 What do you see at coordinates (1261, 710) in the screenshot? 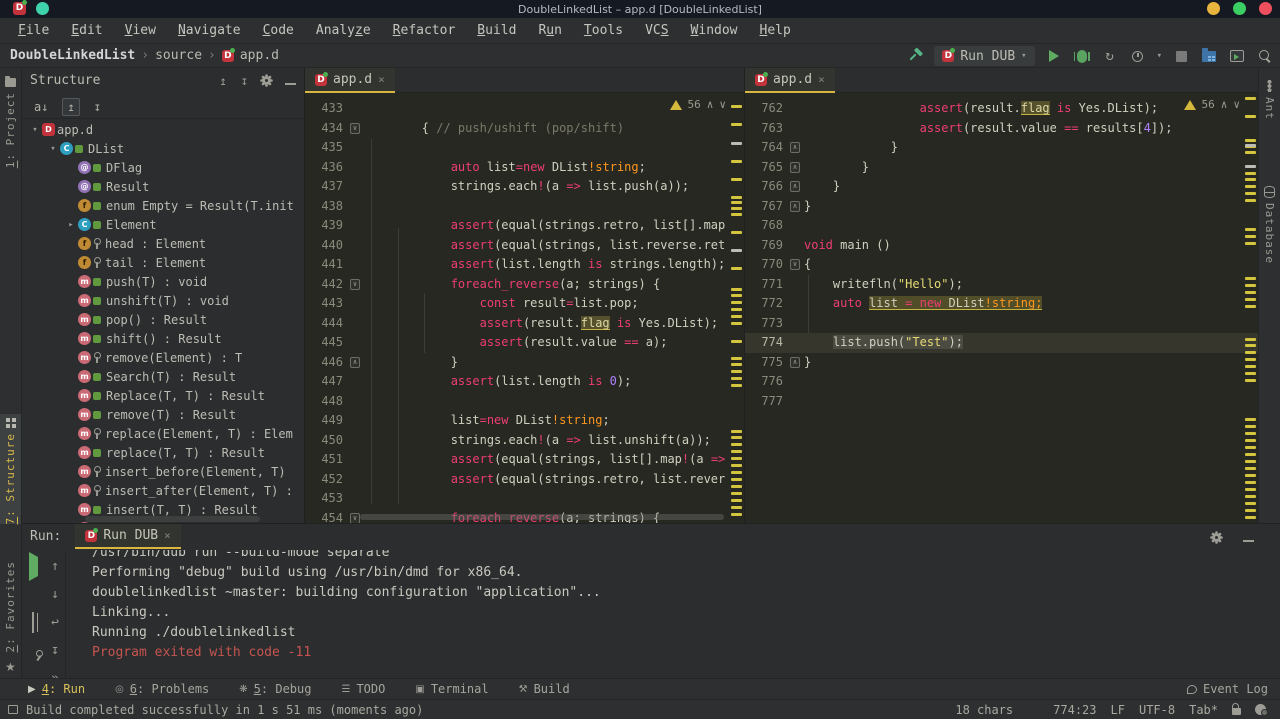
I see `highlighting-level-icon` at bounding box center [1261, 710].